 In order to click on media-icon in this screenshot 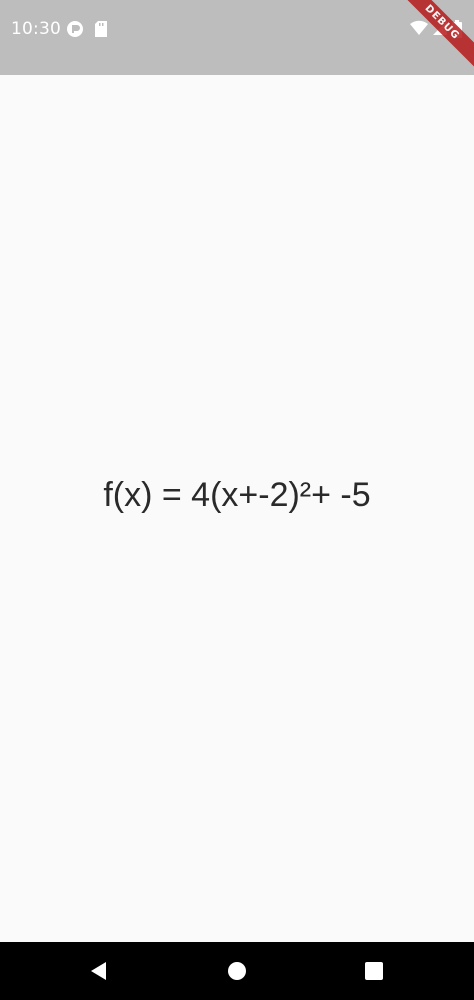, I will do `click(75, 31)`.